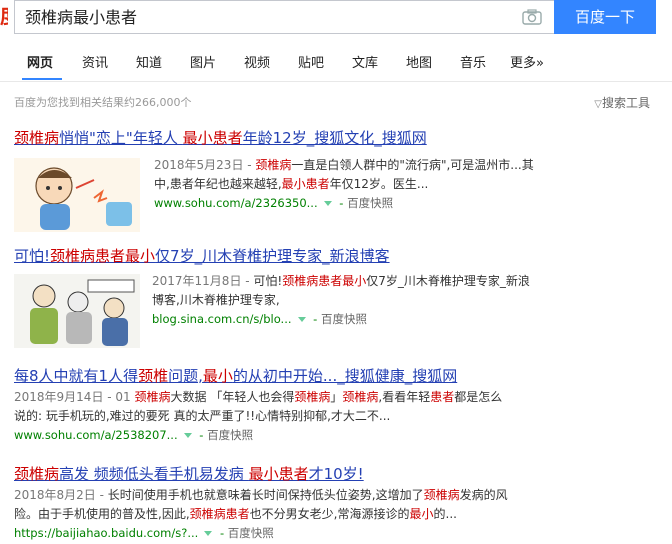 The width and height of the screenshot is (672, 544). What do you see at coordinates (257, 61) in the screenshot?
I see `tab-video: 视频` at bounding box center [257, 61].